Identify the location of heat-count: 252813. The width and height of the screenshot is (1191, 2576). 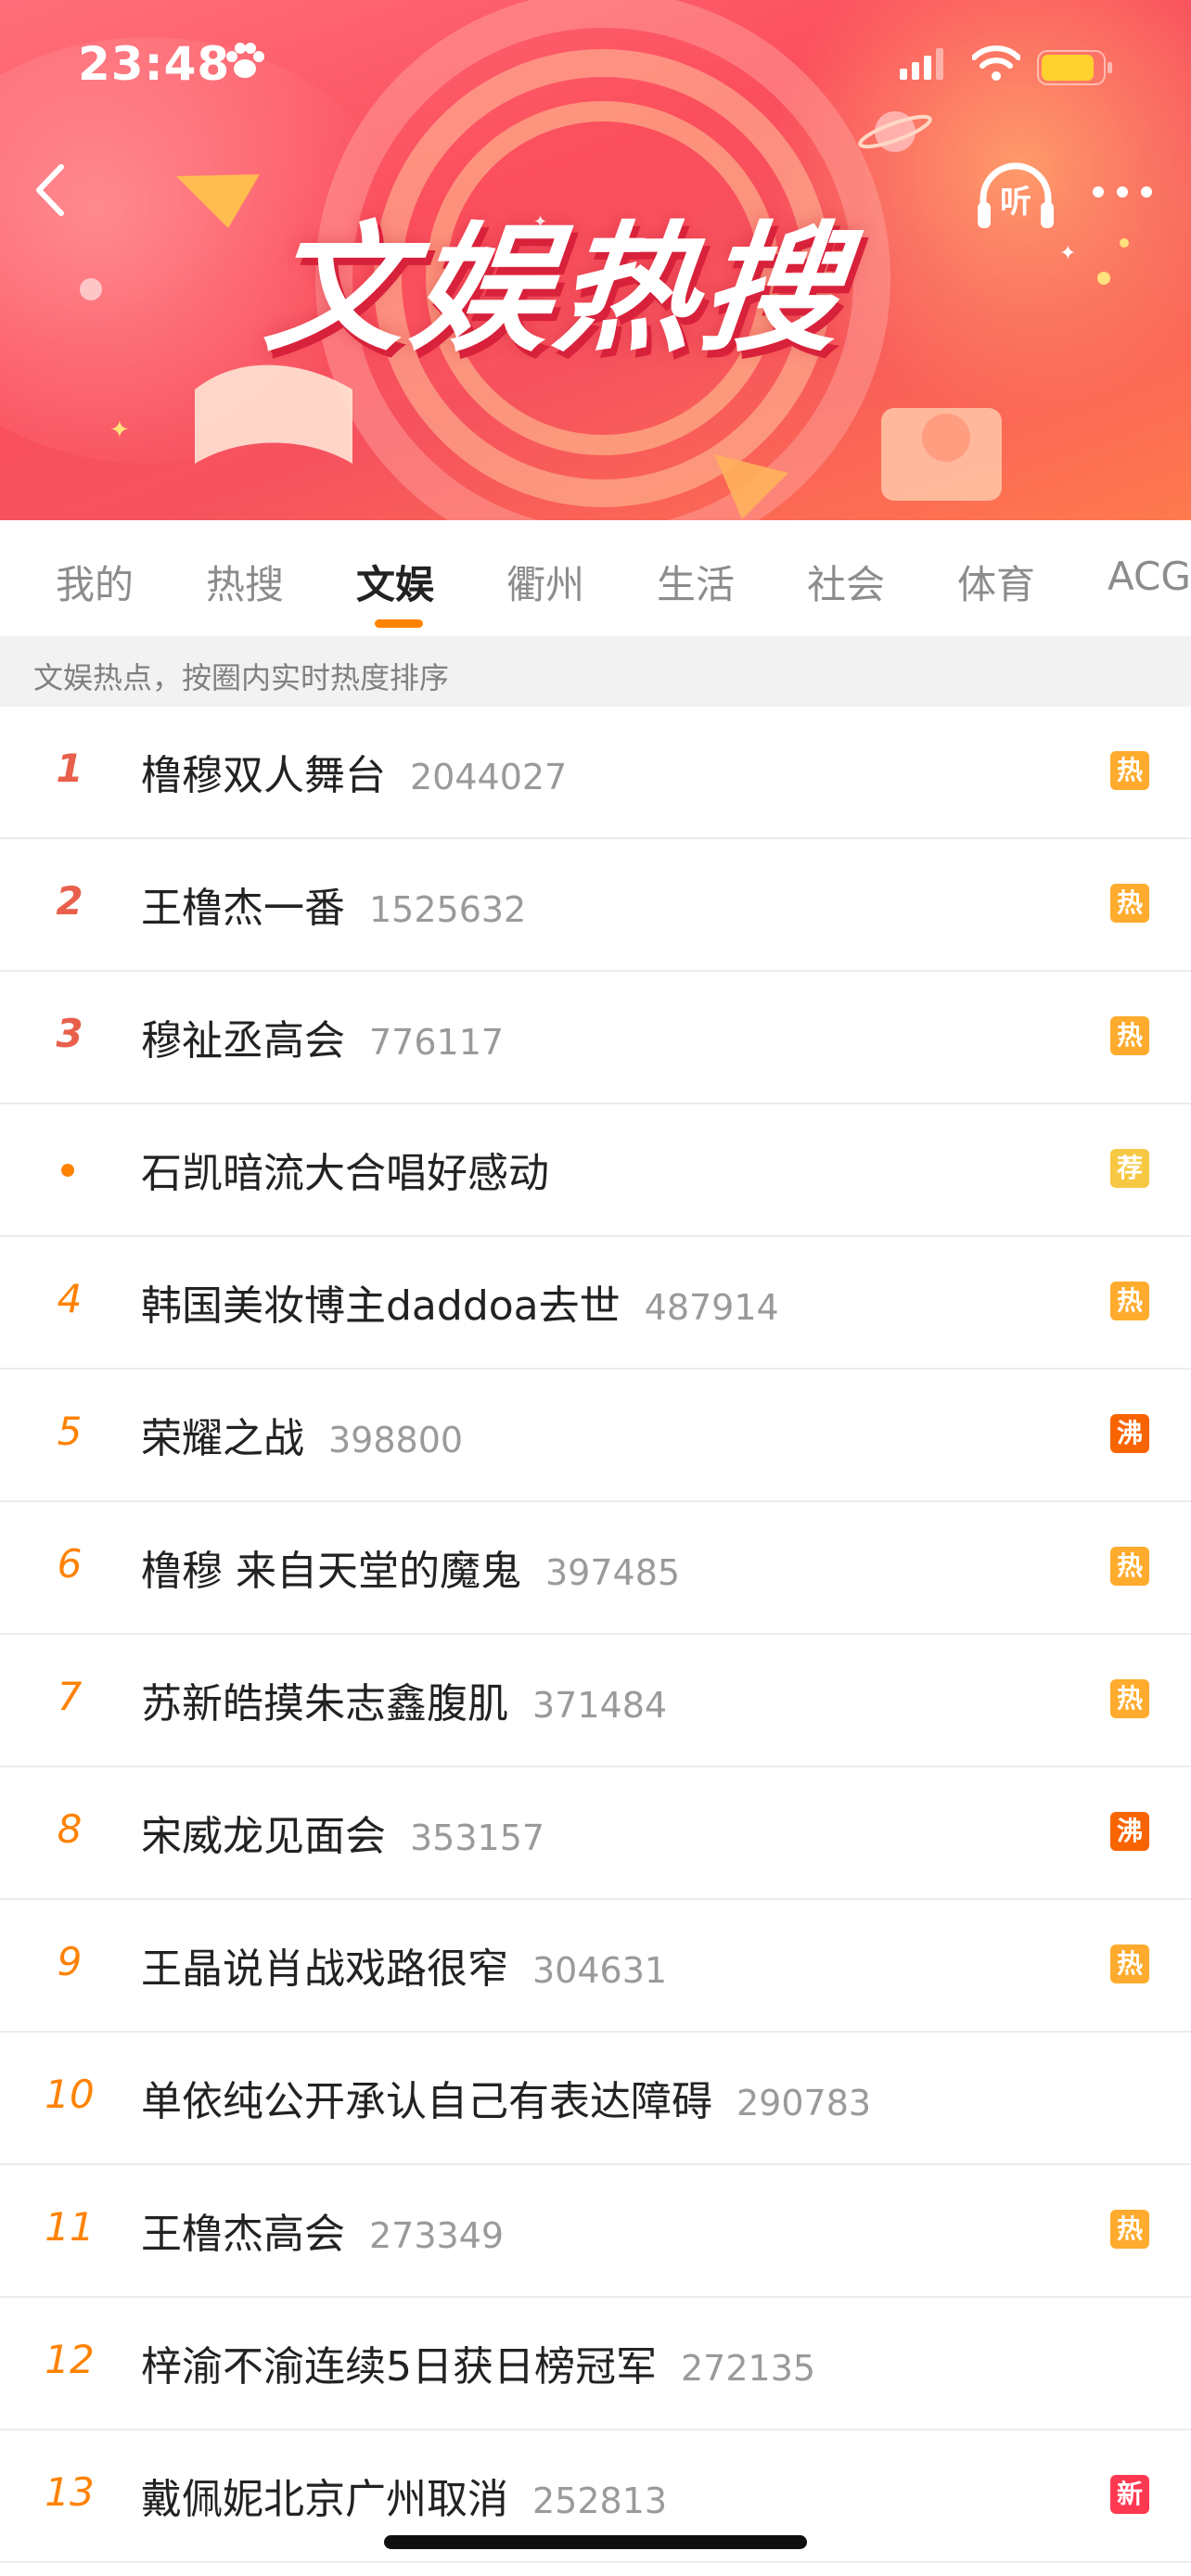
(600, 2500).